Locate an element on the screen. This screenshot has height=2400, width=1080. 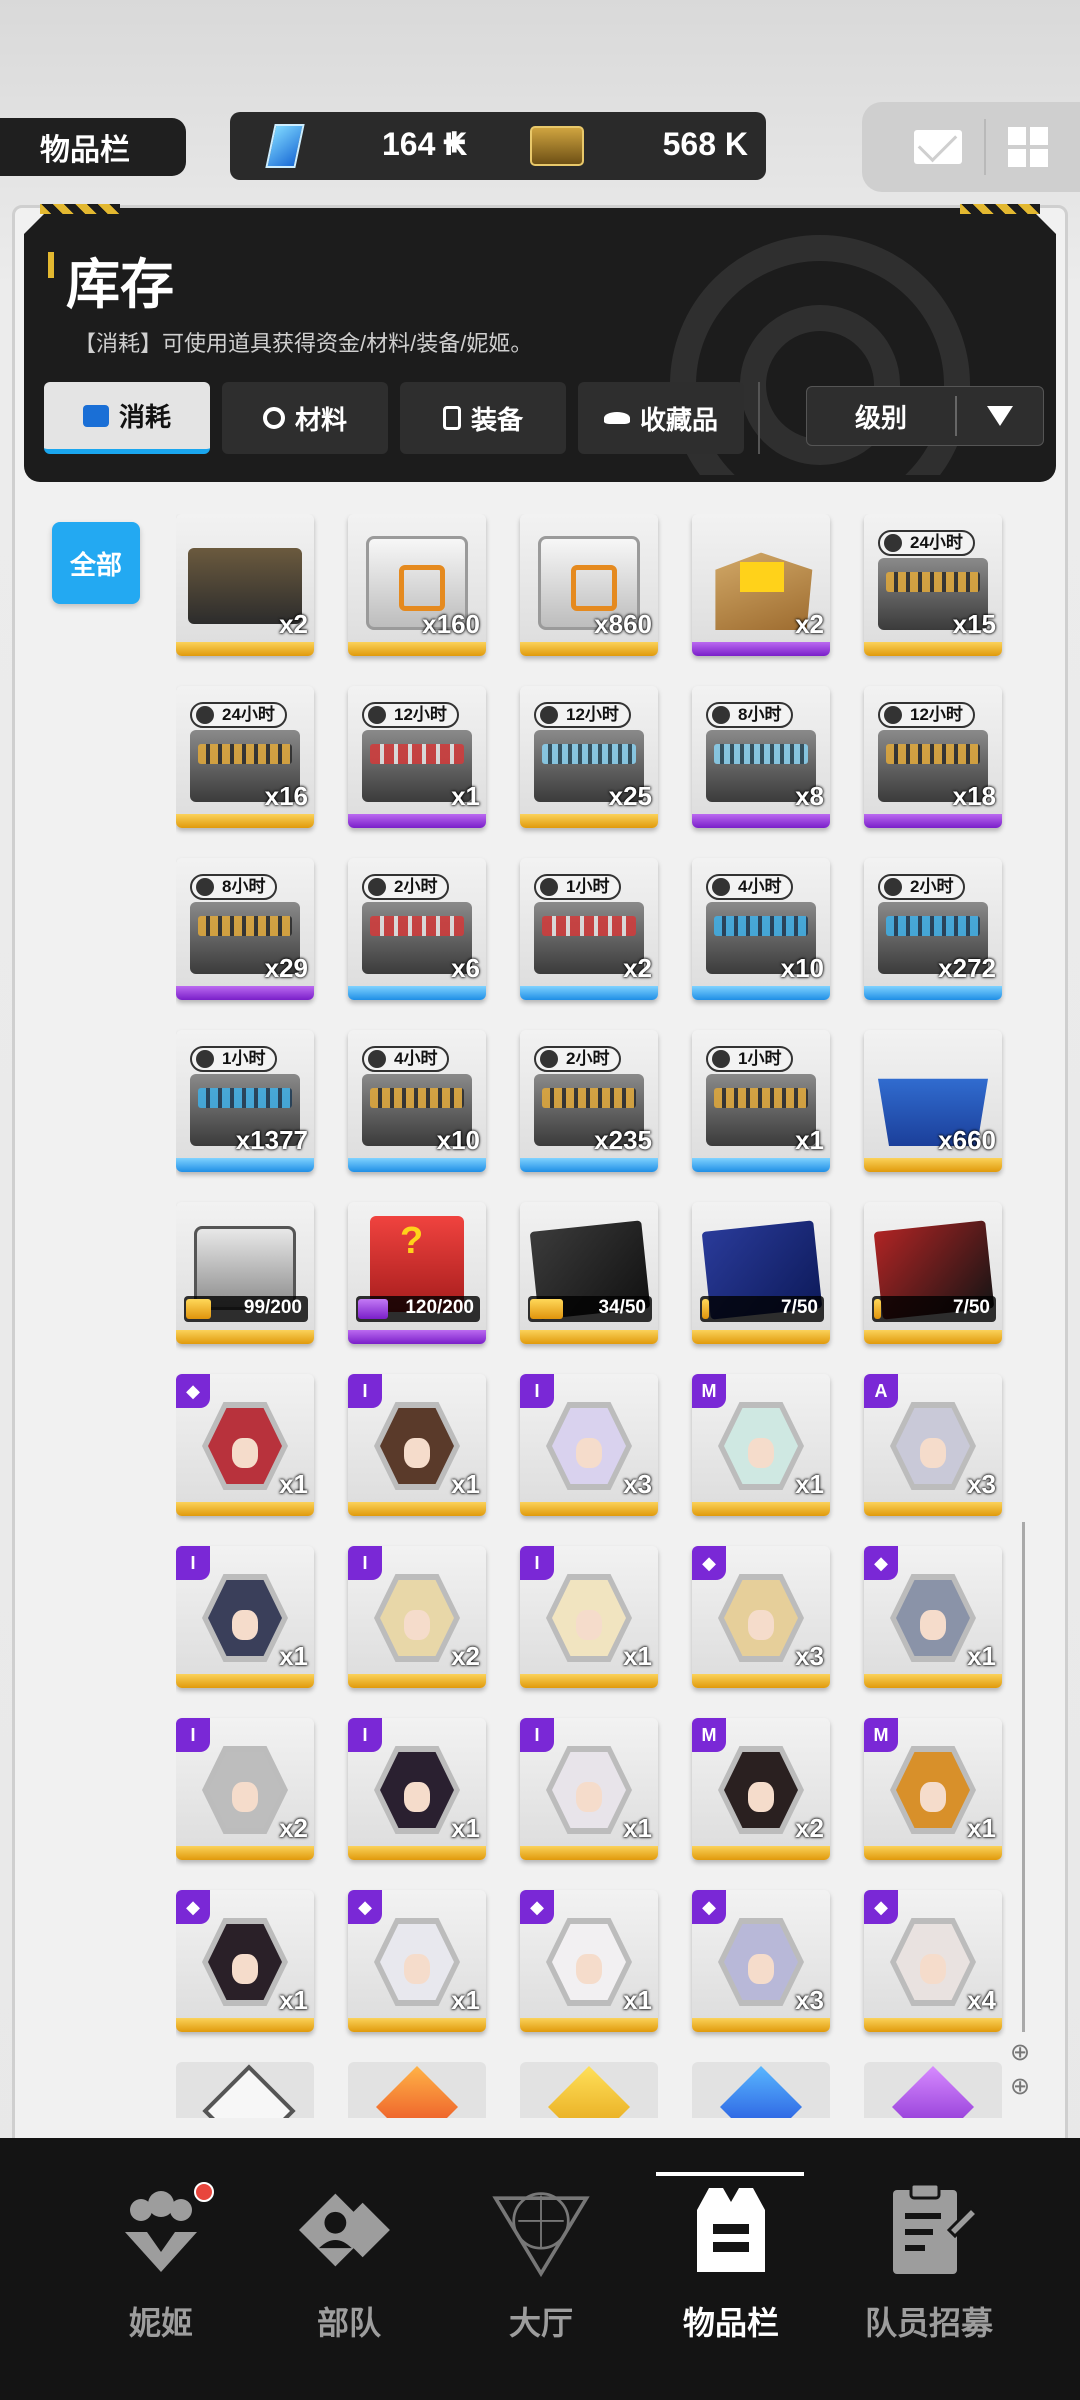
page-subtitle: 【消耗】可使用道具获得资金/材料/装备/妮姬。 is located at coordinates (303, 343).